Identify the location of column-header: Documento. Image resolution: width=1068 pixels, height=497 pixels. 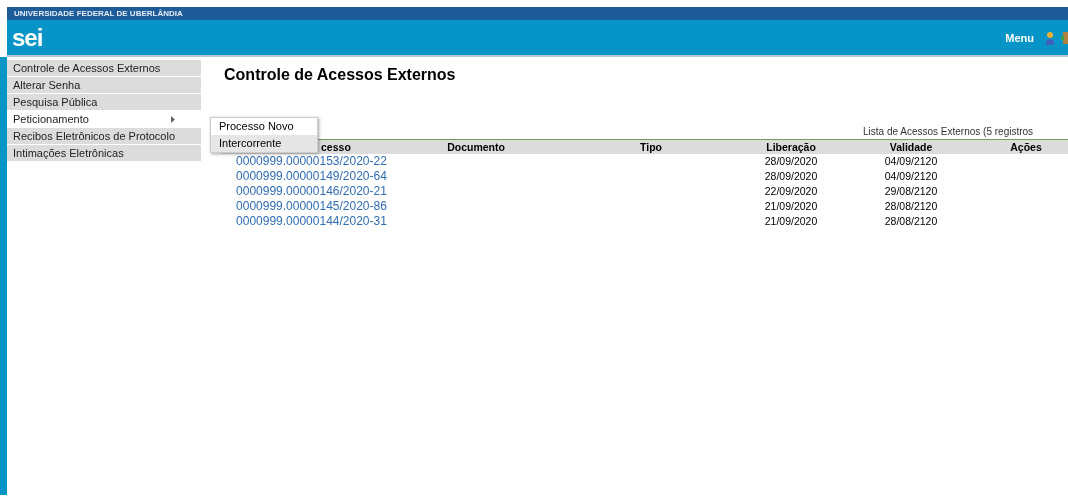
(476, 147).